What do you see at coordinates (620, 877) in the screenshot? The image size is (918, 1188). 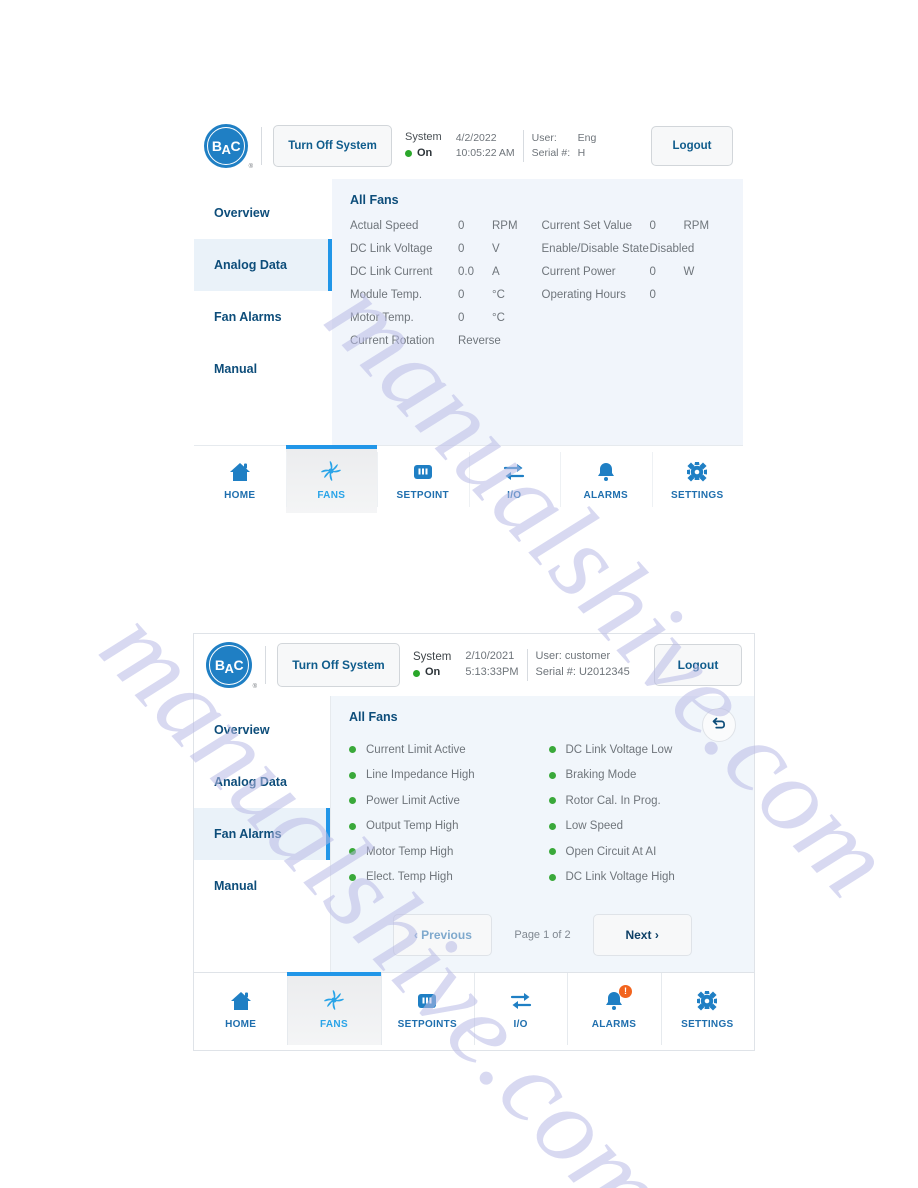 I see `alarm-label: DC Link Voltage High` at bounding box center [620, 877].